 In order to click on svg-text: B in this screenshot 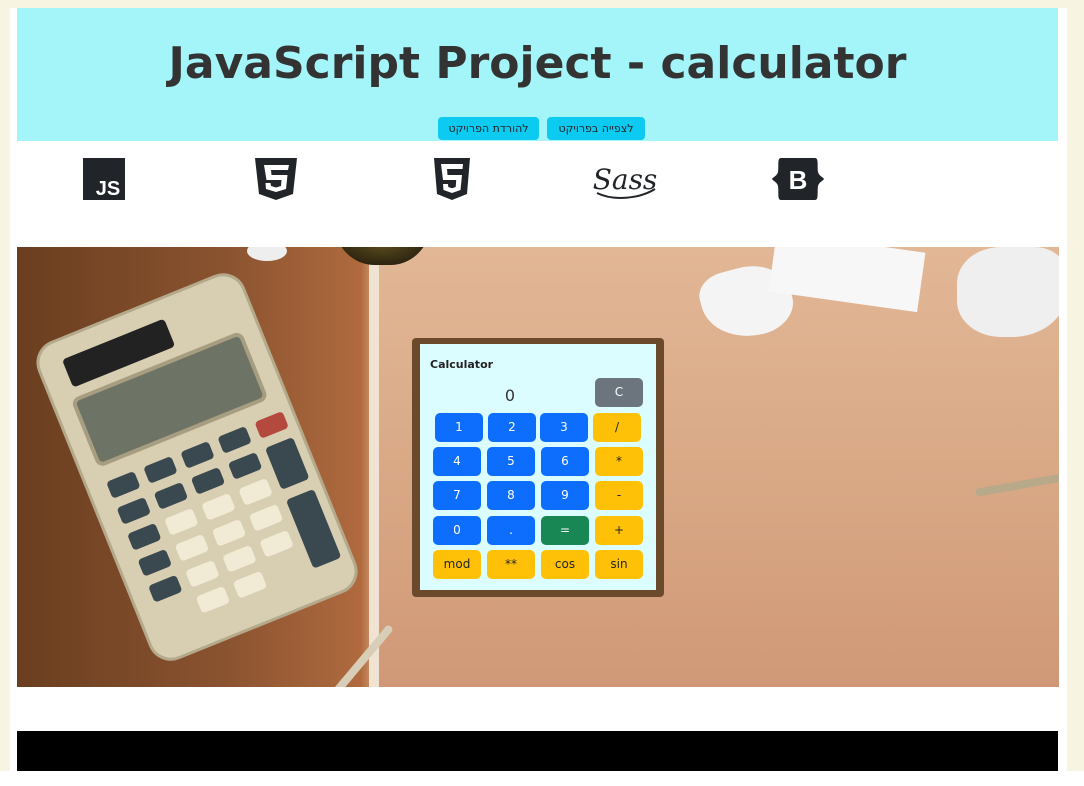, I will do `click(798, 180)`.